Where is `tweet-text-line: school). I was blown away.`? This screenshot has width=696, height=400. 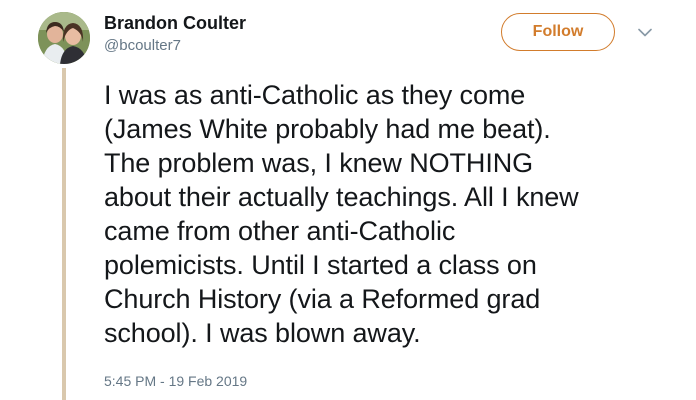 tweet-text-line: school). I was blown away. is located at coordinates (262, 333).